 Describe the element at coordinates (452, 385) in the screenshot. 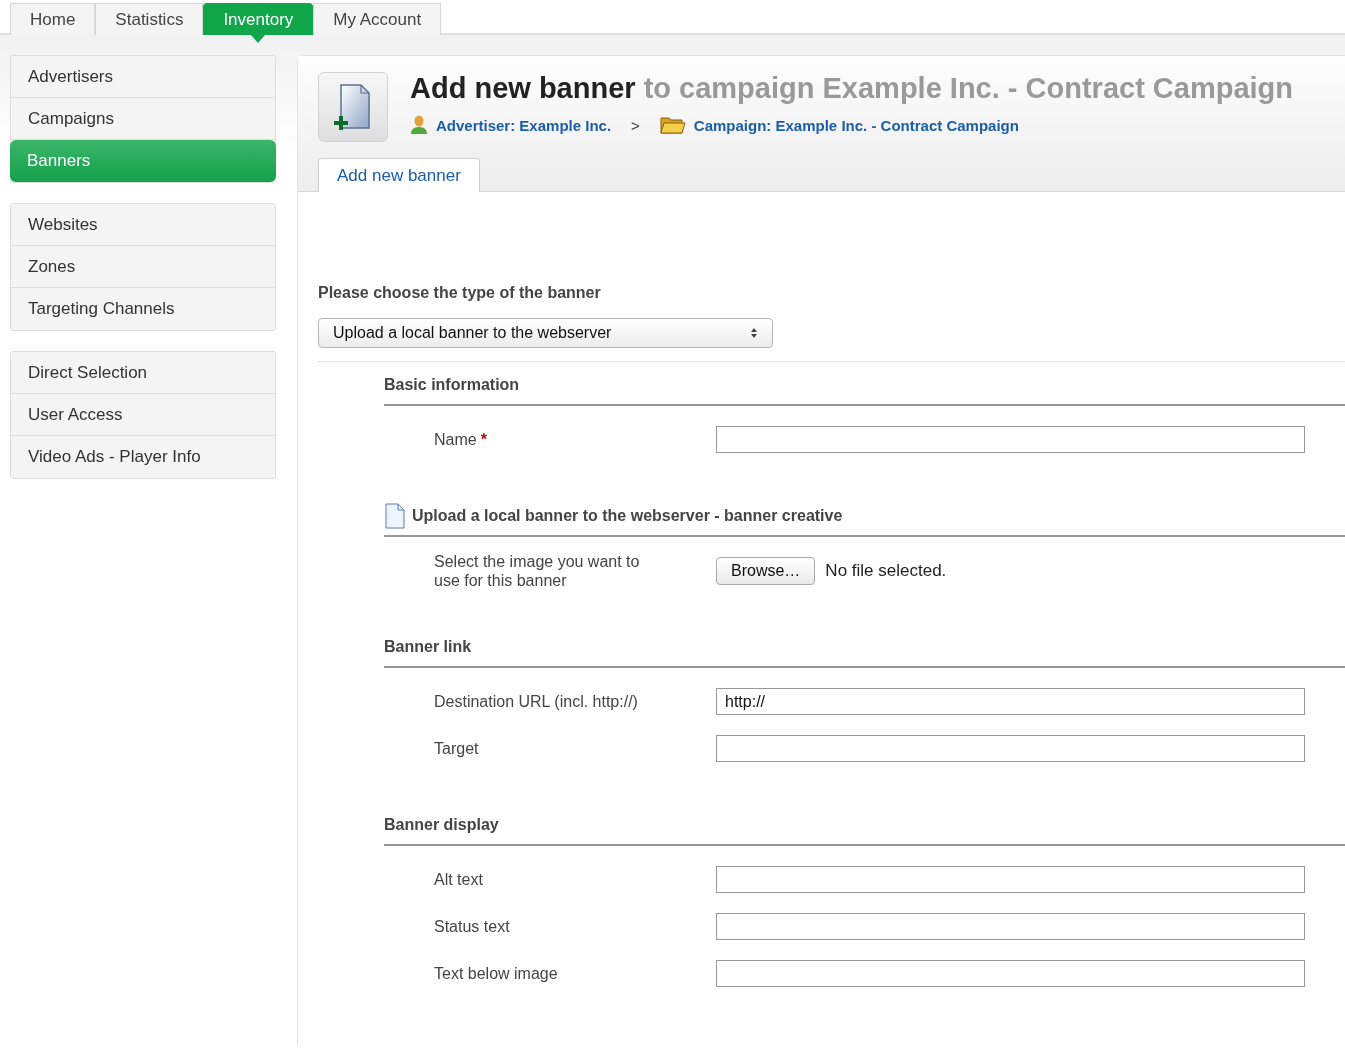

I see `section-heading: Basic information` at that location.